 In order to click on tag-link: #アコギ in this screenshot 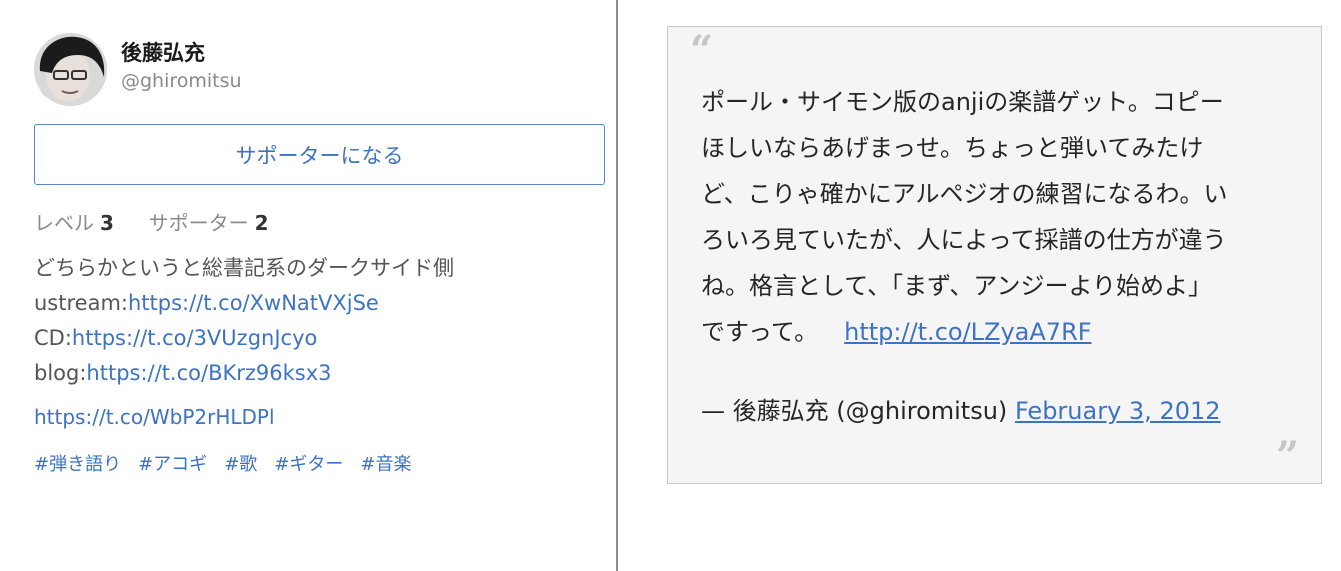, I will do `click(172, 464)`.